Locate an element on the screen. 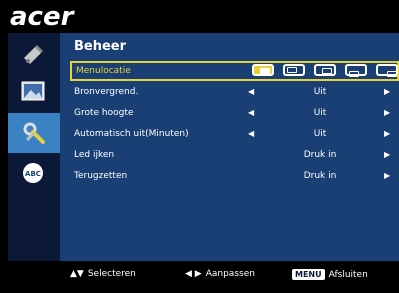  tools-icon is located at coordinates (34, 133).